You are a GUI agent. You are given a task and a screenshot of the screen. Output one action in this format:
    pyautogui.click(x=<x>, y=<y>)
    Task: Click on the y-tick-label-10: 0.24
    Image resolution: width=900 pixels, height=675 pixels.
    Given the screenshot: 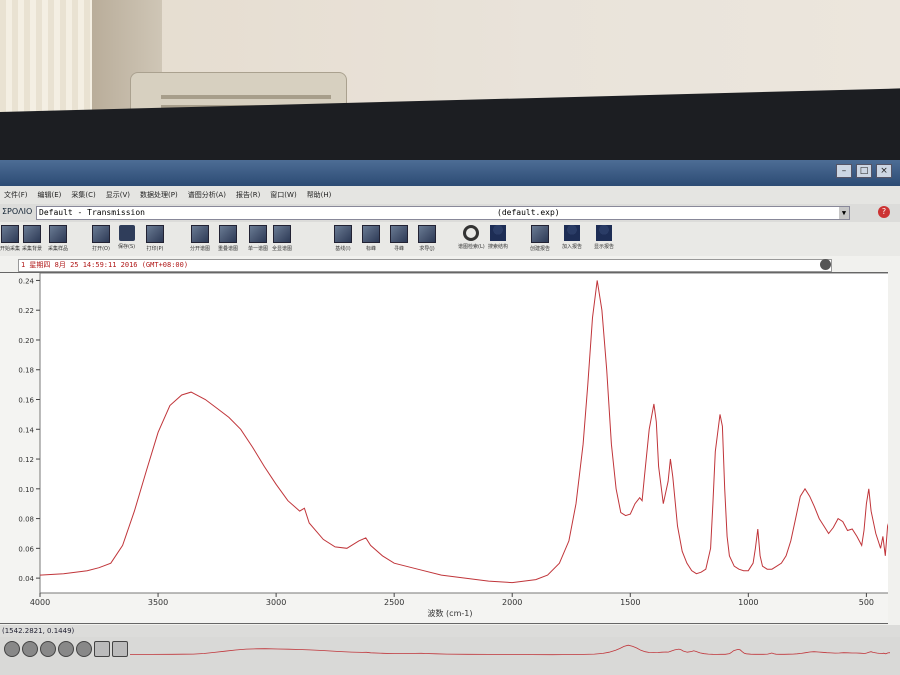 What is the action you would take?
    pyautogui.click(x=26, y=281)
    